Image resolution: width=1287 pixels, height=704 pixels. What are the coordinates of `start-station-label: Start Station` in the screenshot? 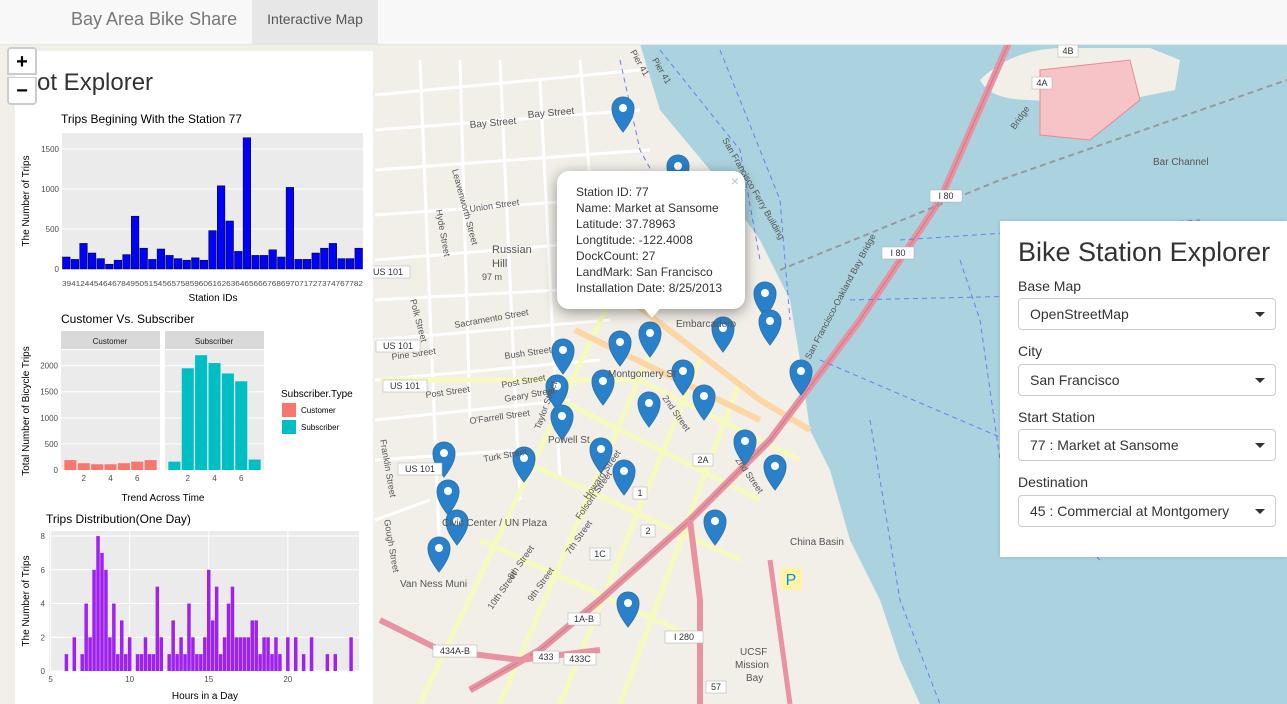 It's located at (1057, 417).